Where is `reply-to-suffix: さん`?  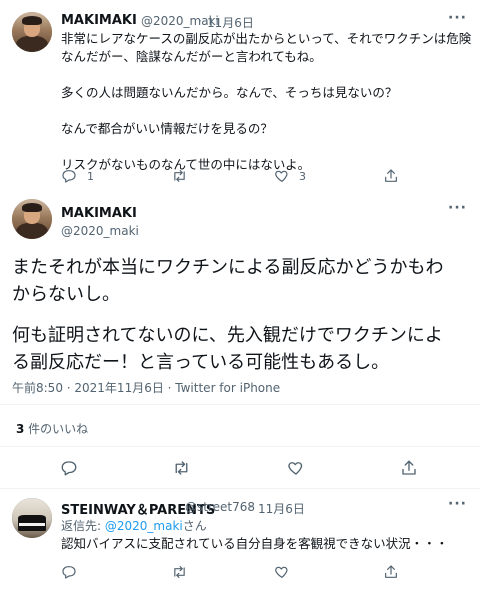
reply-to-suffix: さん is located at coordinates (194, 526).